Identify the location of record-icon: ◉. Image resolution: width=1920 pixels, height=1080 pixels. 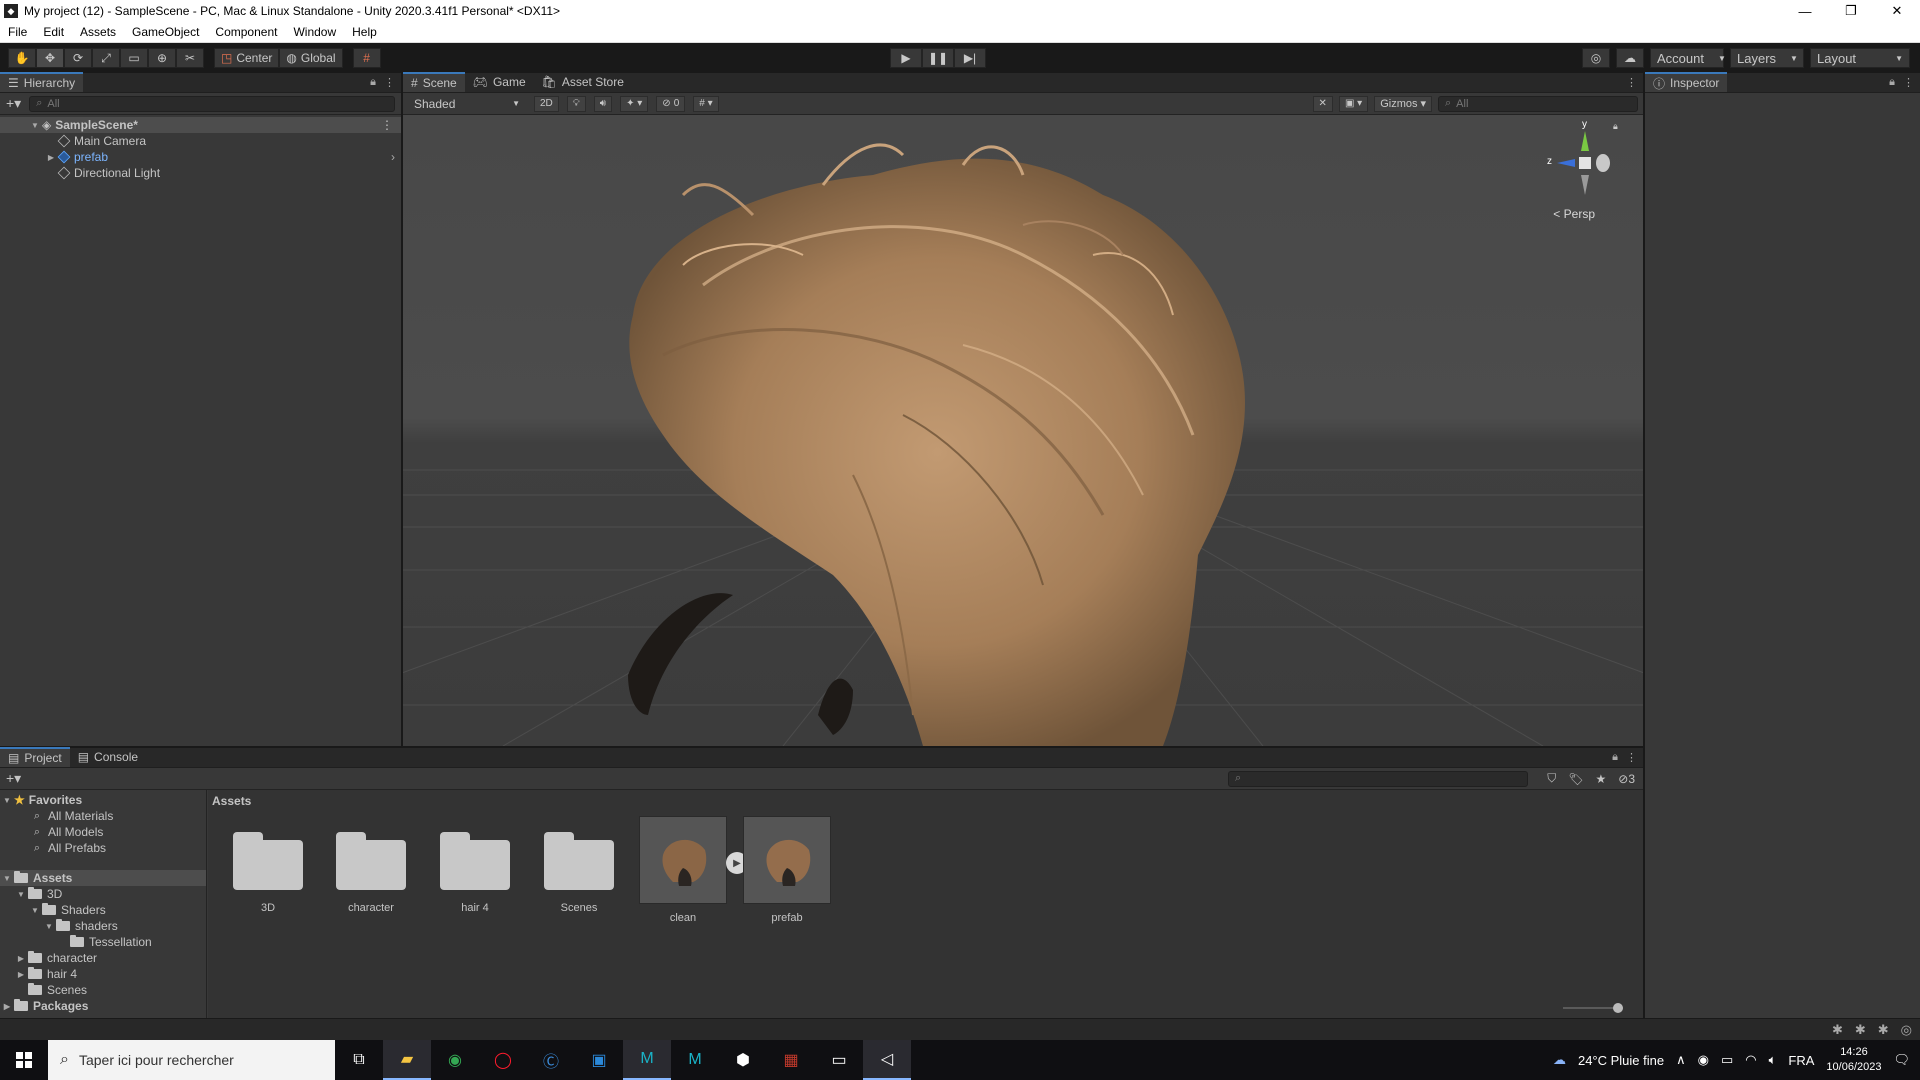
(1703, 1060).